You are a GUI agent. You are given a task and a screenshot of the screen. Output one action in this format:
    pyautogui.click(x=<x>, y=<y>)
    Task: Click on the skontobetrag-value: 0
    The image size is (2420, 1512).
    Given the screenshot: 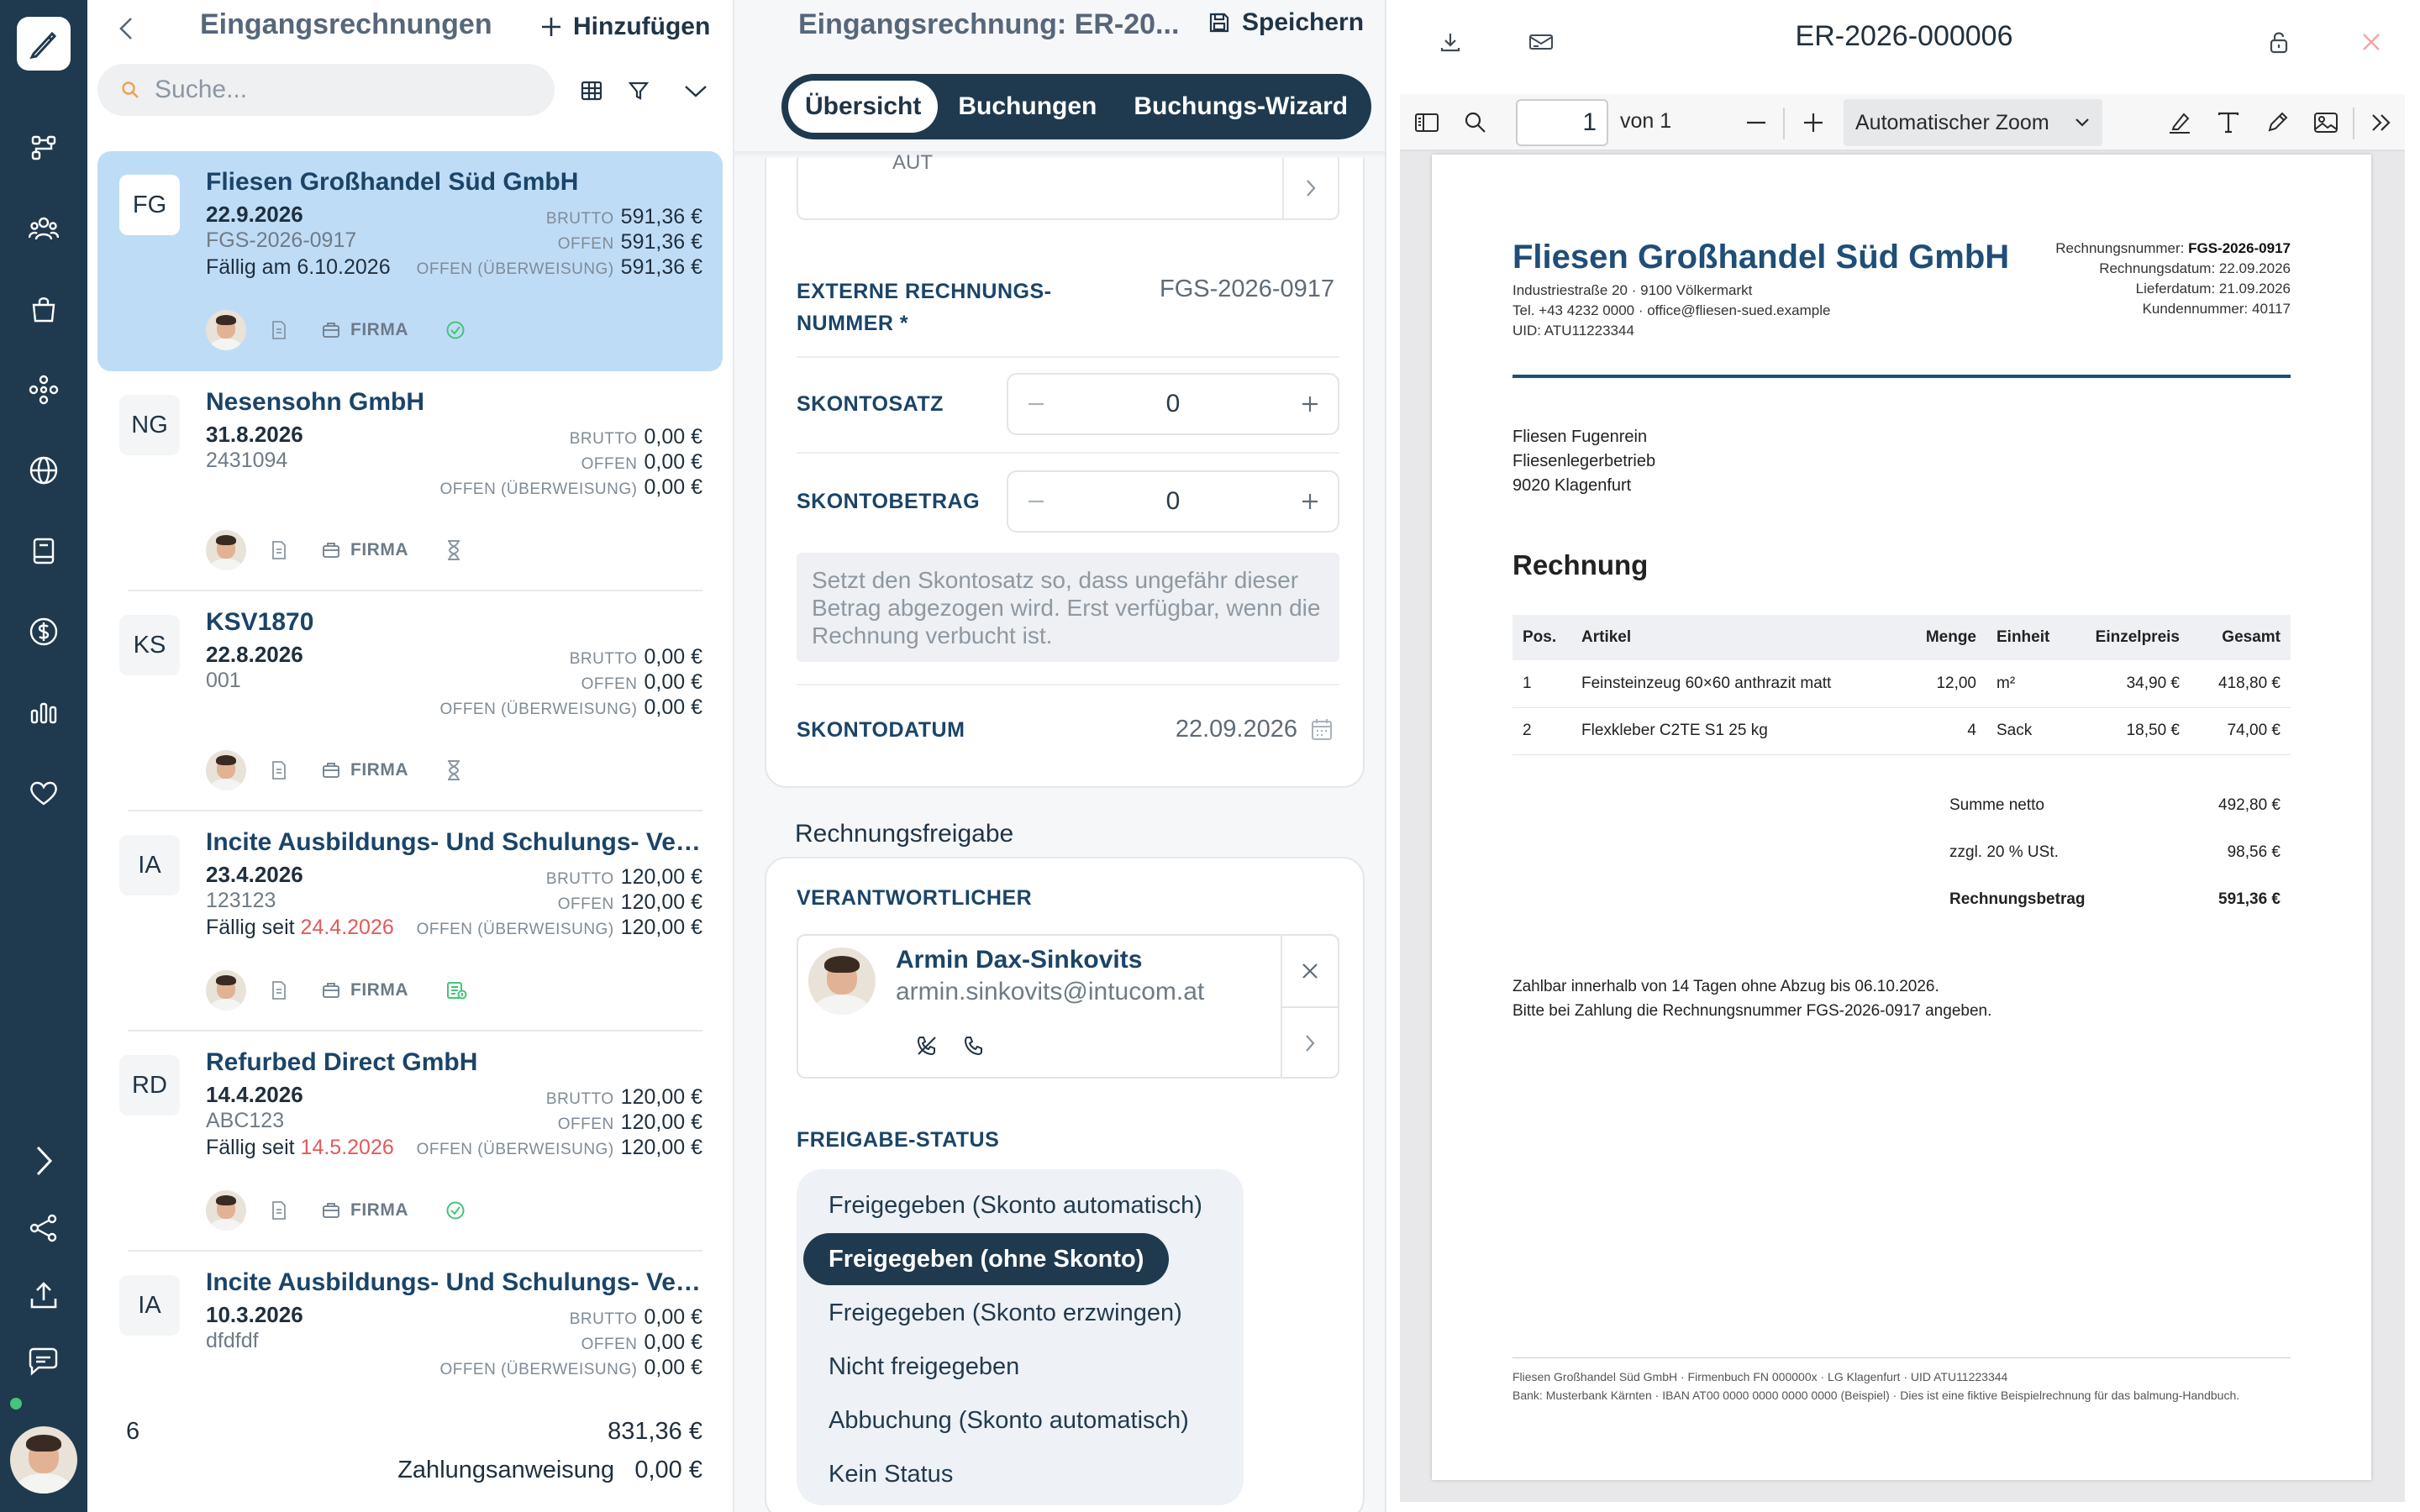 What is the action you would take?
    pyautogui.click(x=1173, y=501)
    